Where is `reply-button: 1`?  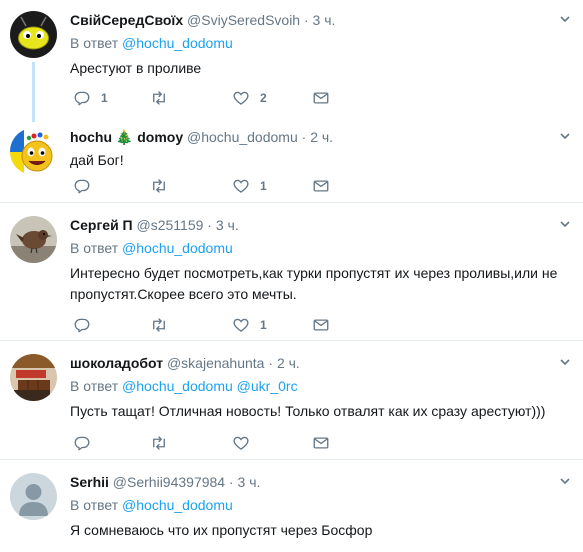 reply-button: 1 is located at coordinates (90, 98).